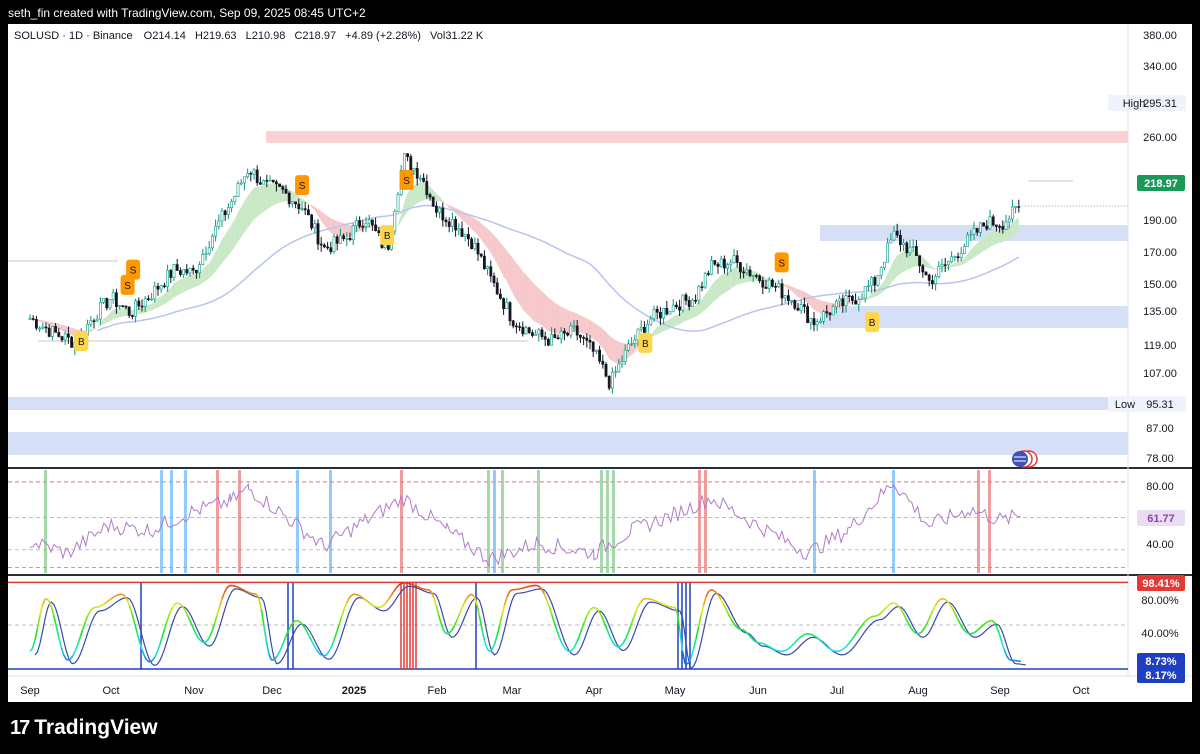  I want to click on tradingview-logo-icon: 17, so click(20, 727).